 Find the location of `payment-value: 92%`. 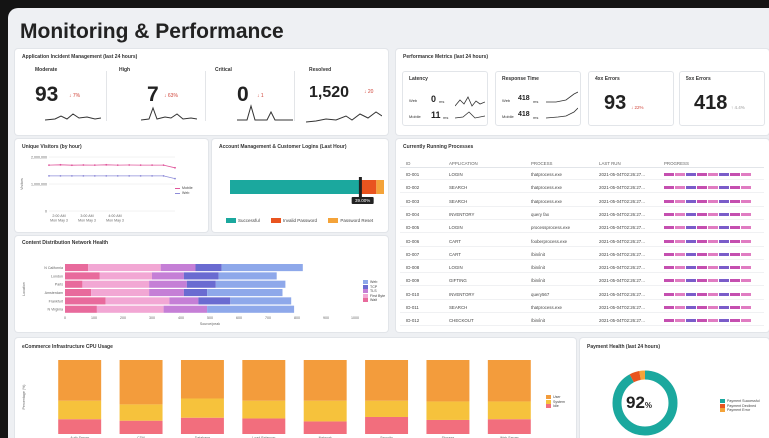

payment-value: 92% is located at coordinates (639, 402).